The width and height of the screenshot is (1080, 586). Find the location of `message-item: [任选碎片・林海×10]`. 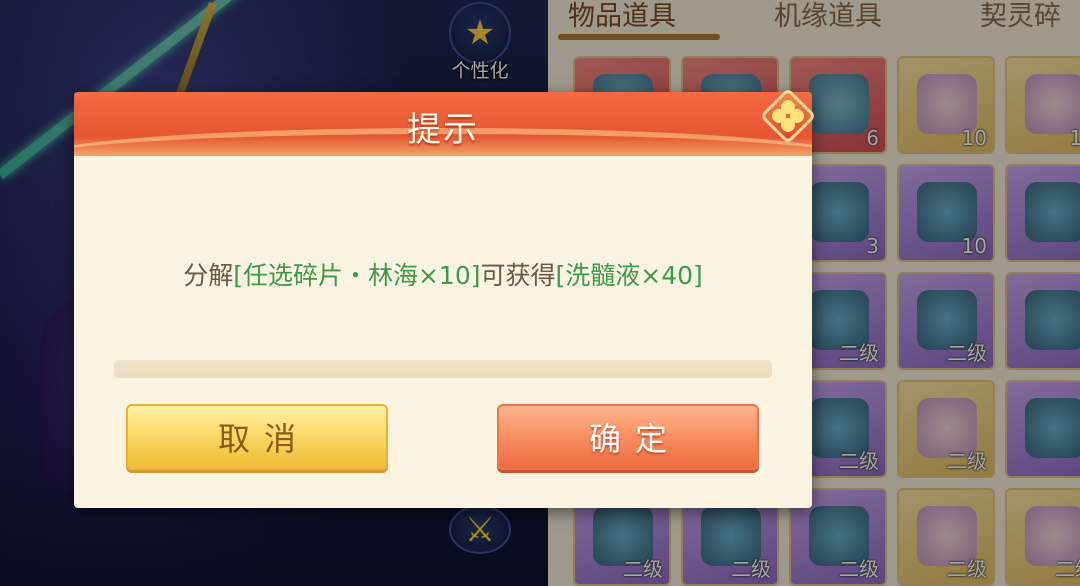

message-item: [任选碎片・林海×10] is located at coordinates (357, 275).